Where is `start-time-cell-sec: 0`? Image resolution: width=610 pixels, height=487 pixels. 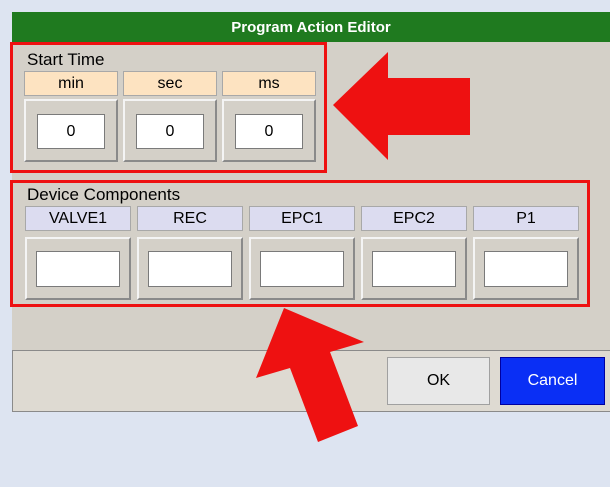 start-time-cell-sec: 0 is located at coordinates (170, 130).